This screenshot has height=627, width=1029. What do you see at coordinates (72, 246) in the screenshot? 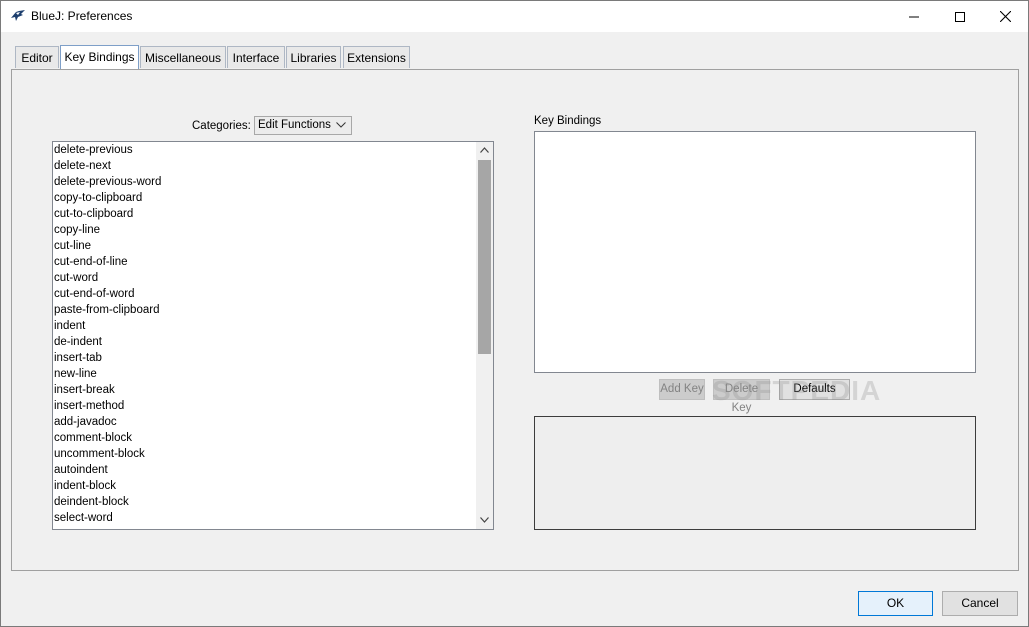
I see `list-item: cut-line` at bounding box center [72, 246].